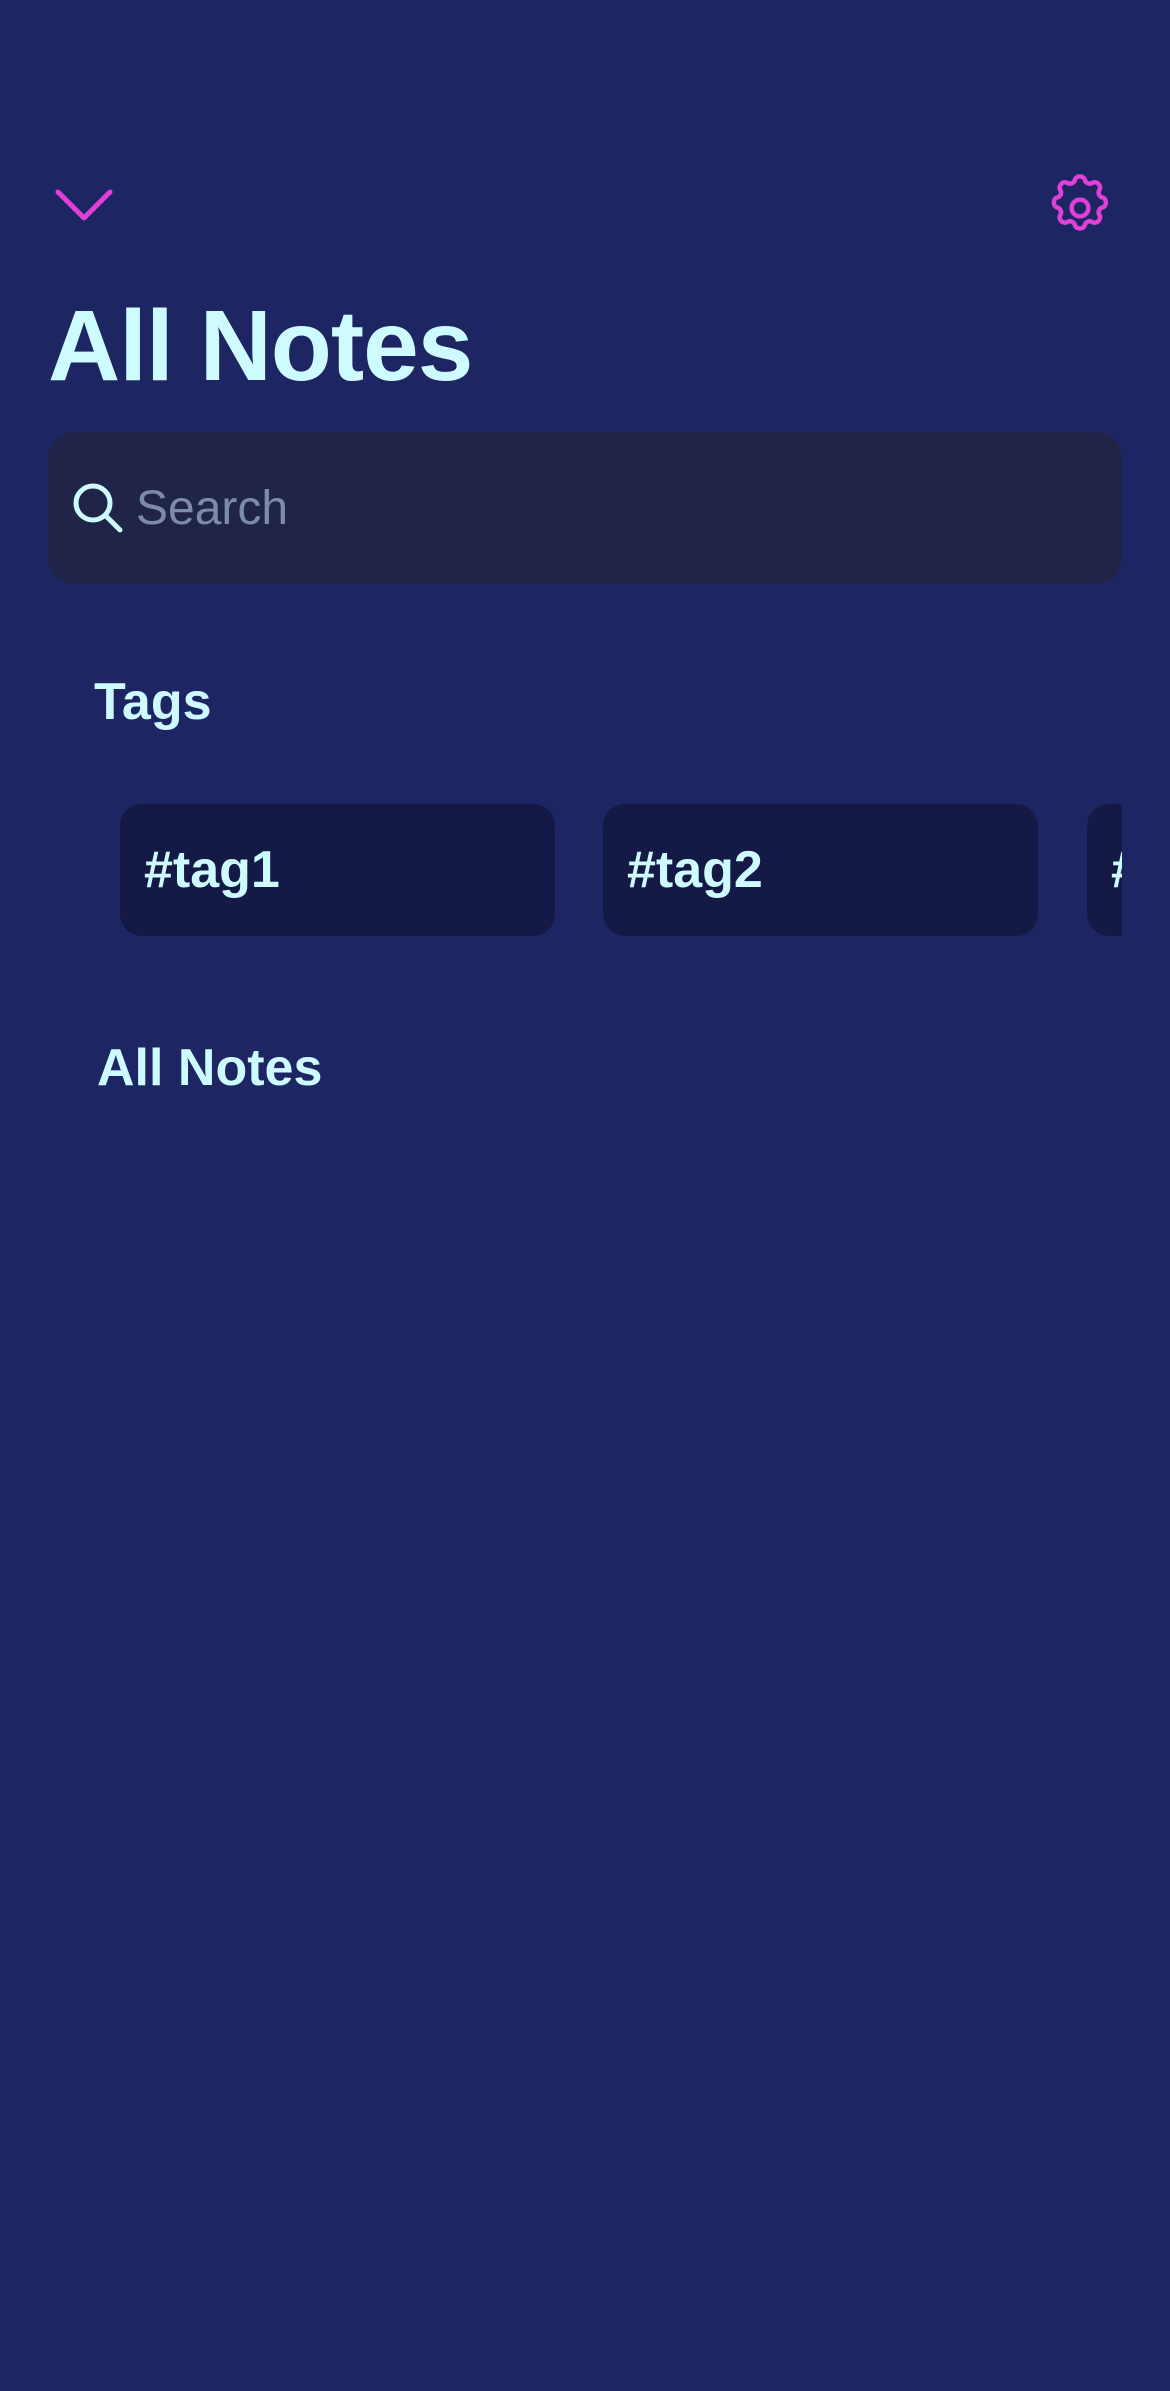 Image resolution: width=1170 pixels, height=2391 pixels. What do you see at coordinates (820, 870) in the screenshot?
I see `tag-chip: #tag2` at bounding box center [820, 870].